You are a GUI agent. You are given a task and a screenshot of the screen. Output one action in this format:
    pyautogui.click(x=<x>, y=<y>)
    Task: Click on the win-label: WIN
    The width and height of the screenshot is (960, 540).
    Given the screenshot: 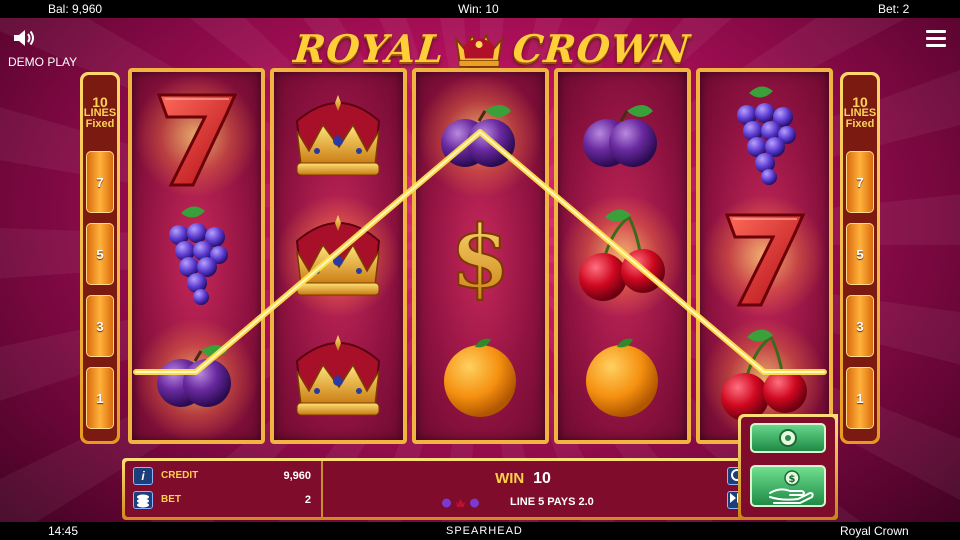 What is the action you would take?
    pyautogui.click(x=510, y=478)
    